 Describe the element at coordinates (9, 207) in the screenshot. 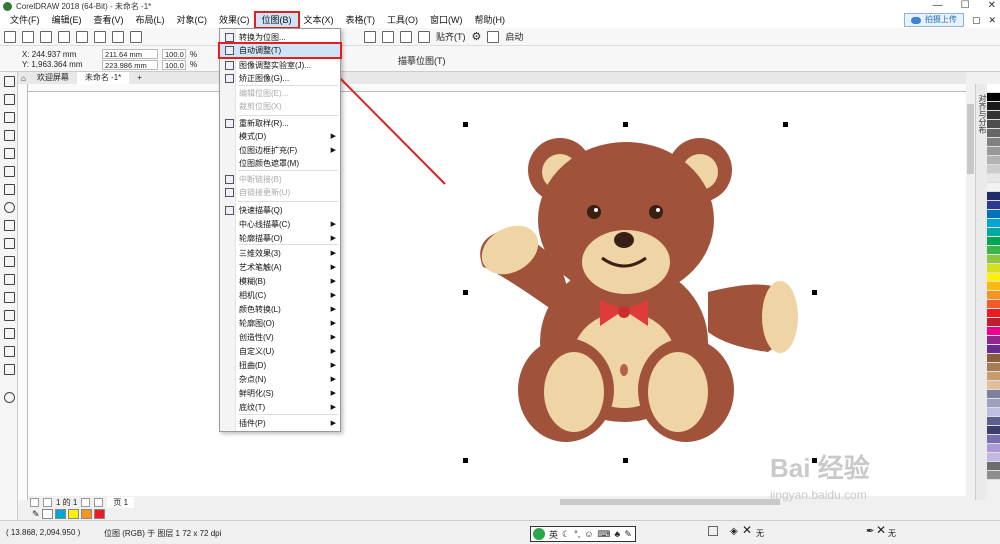

I see `ellipse-tool-icon` at that location.